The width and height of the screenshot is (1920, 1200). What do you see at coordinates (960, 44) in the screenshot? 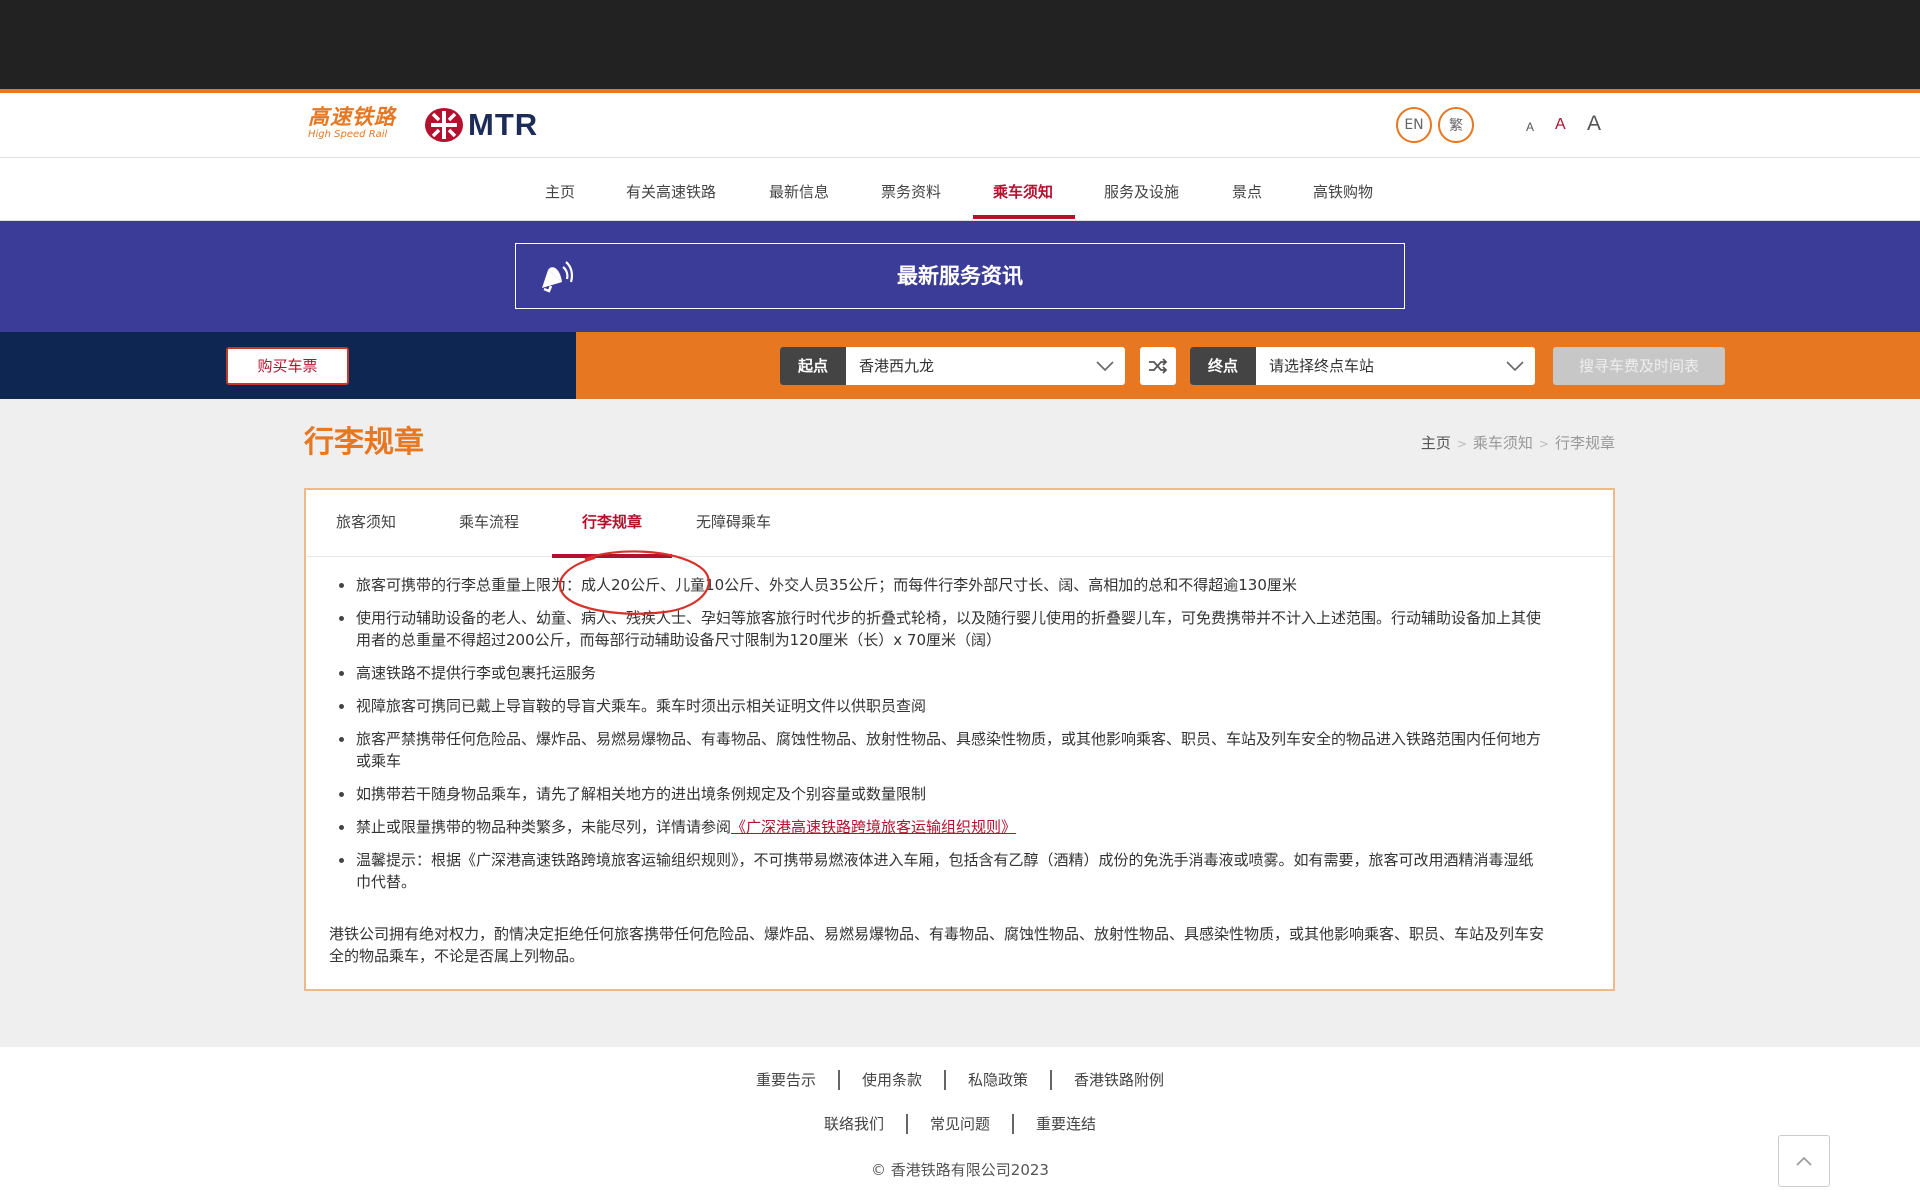
I see `top-browser-bar` at bounding box center [960, 44].